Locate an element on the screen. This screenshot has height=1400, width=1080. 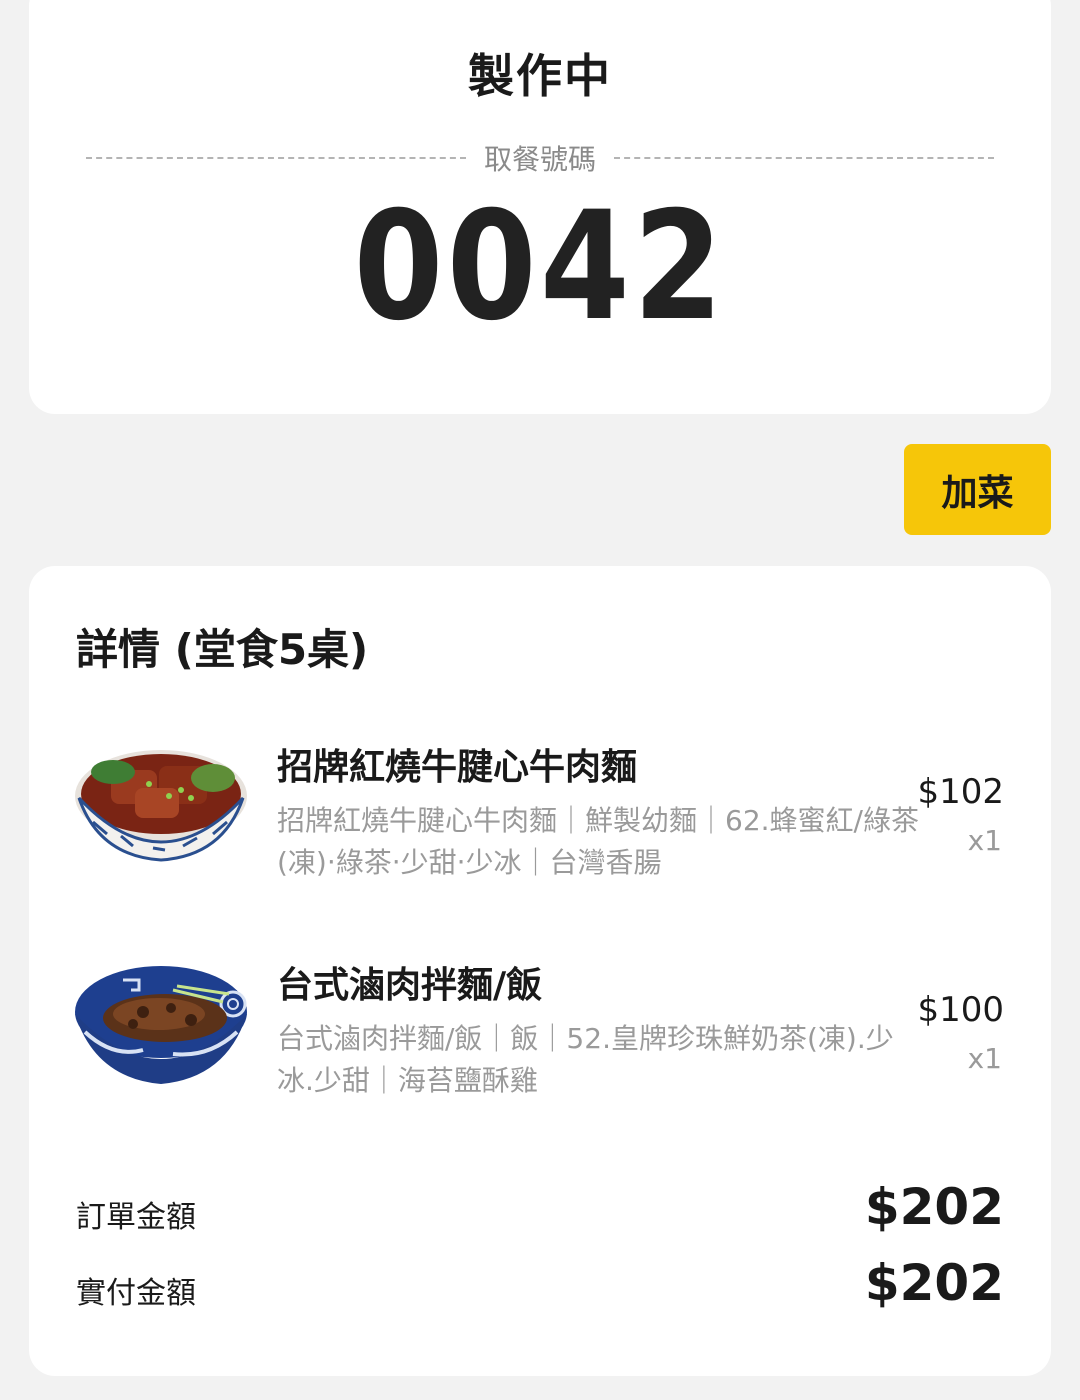
pickup-number-label: 取餐號碼 is located at coordinates (540, 159).